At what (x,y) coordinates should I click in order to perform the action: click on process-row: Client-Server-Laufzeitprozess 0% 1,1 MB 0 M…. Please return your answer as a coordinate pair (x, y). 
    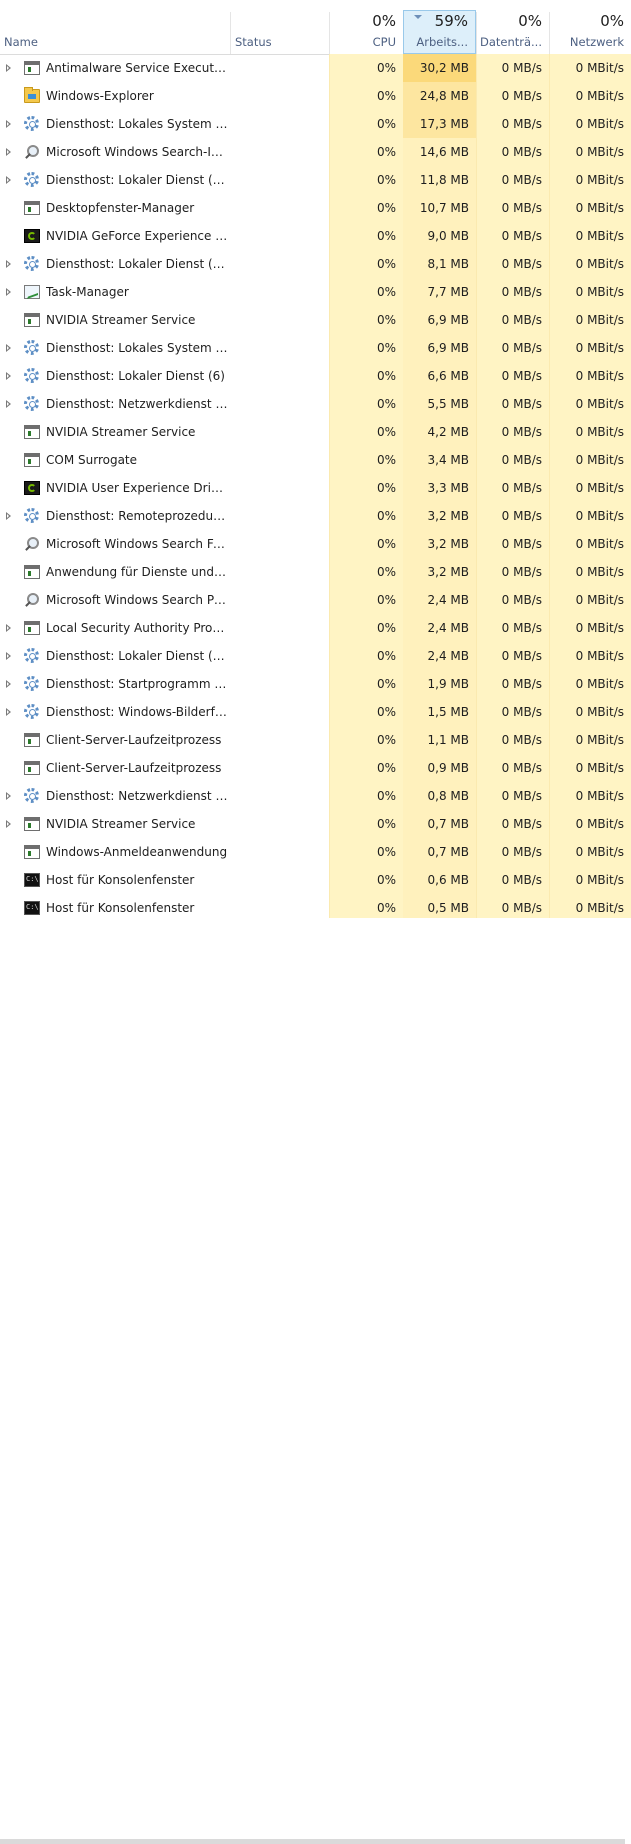
    Looking at the image, I should click on (315, 740).